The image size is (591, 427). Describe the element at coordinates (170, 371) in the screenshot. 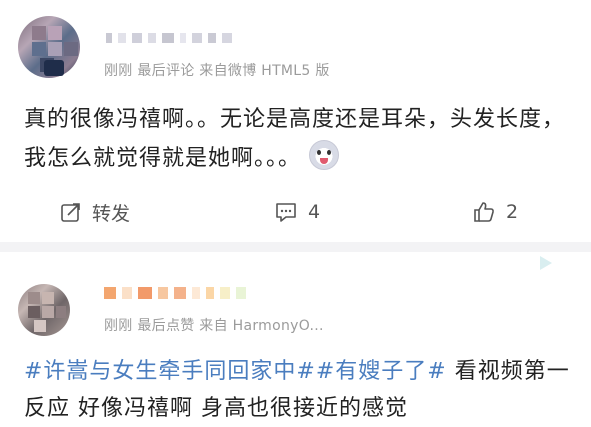

I see `hashtag-link: #许嵩与女生牵手同回家中#` at that location.